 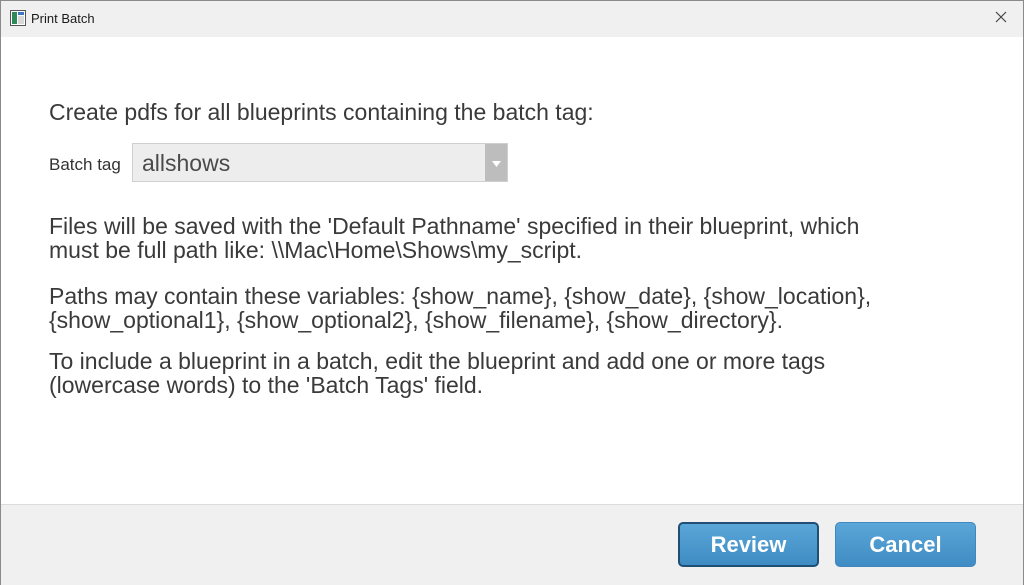 What do you see at coordinates (85, 164) in the screenshot?
I see `batch-tag-label: Batch tag` at bounding box center [85, 164].